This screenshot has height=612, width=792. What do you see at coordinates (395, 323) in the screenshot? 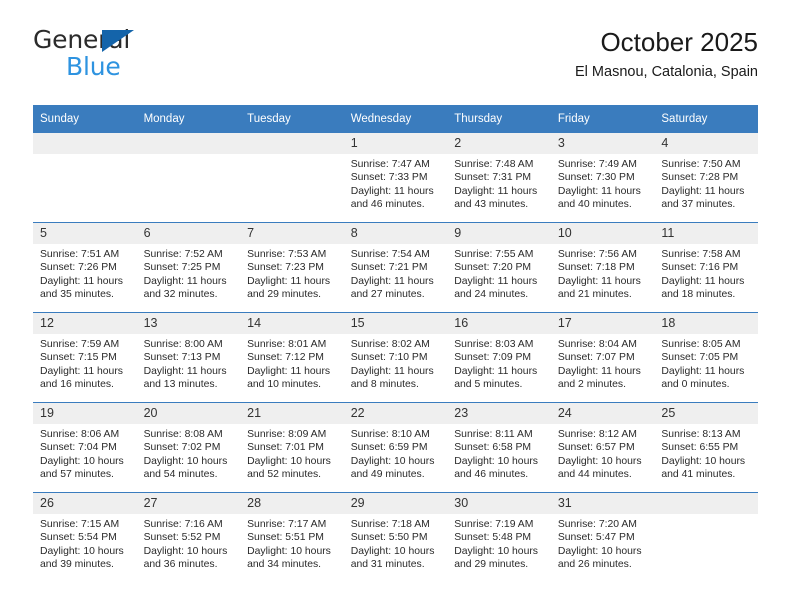
I see `day-number: 15` at bounding box center [395, 323].